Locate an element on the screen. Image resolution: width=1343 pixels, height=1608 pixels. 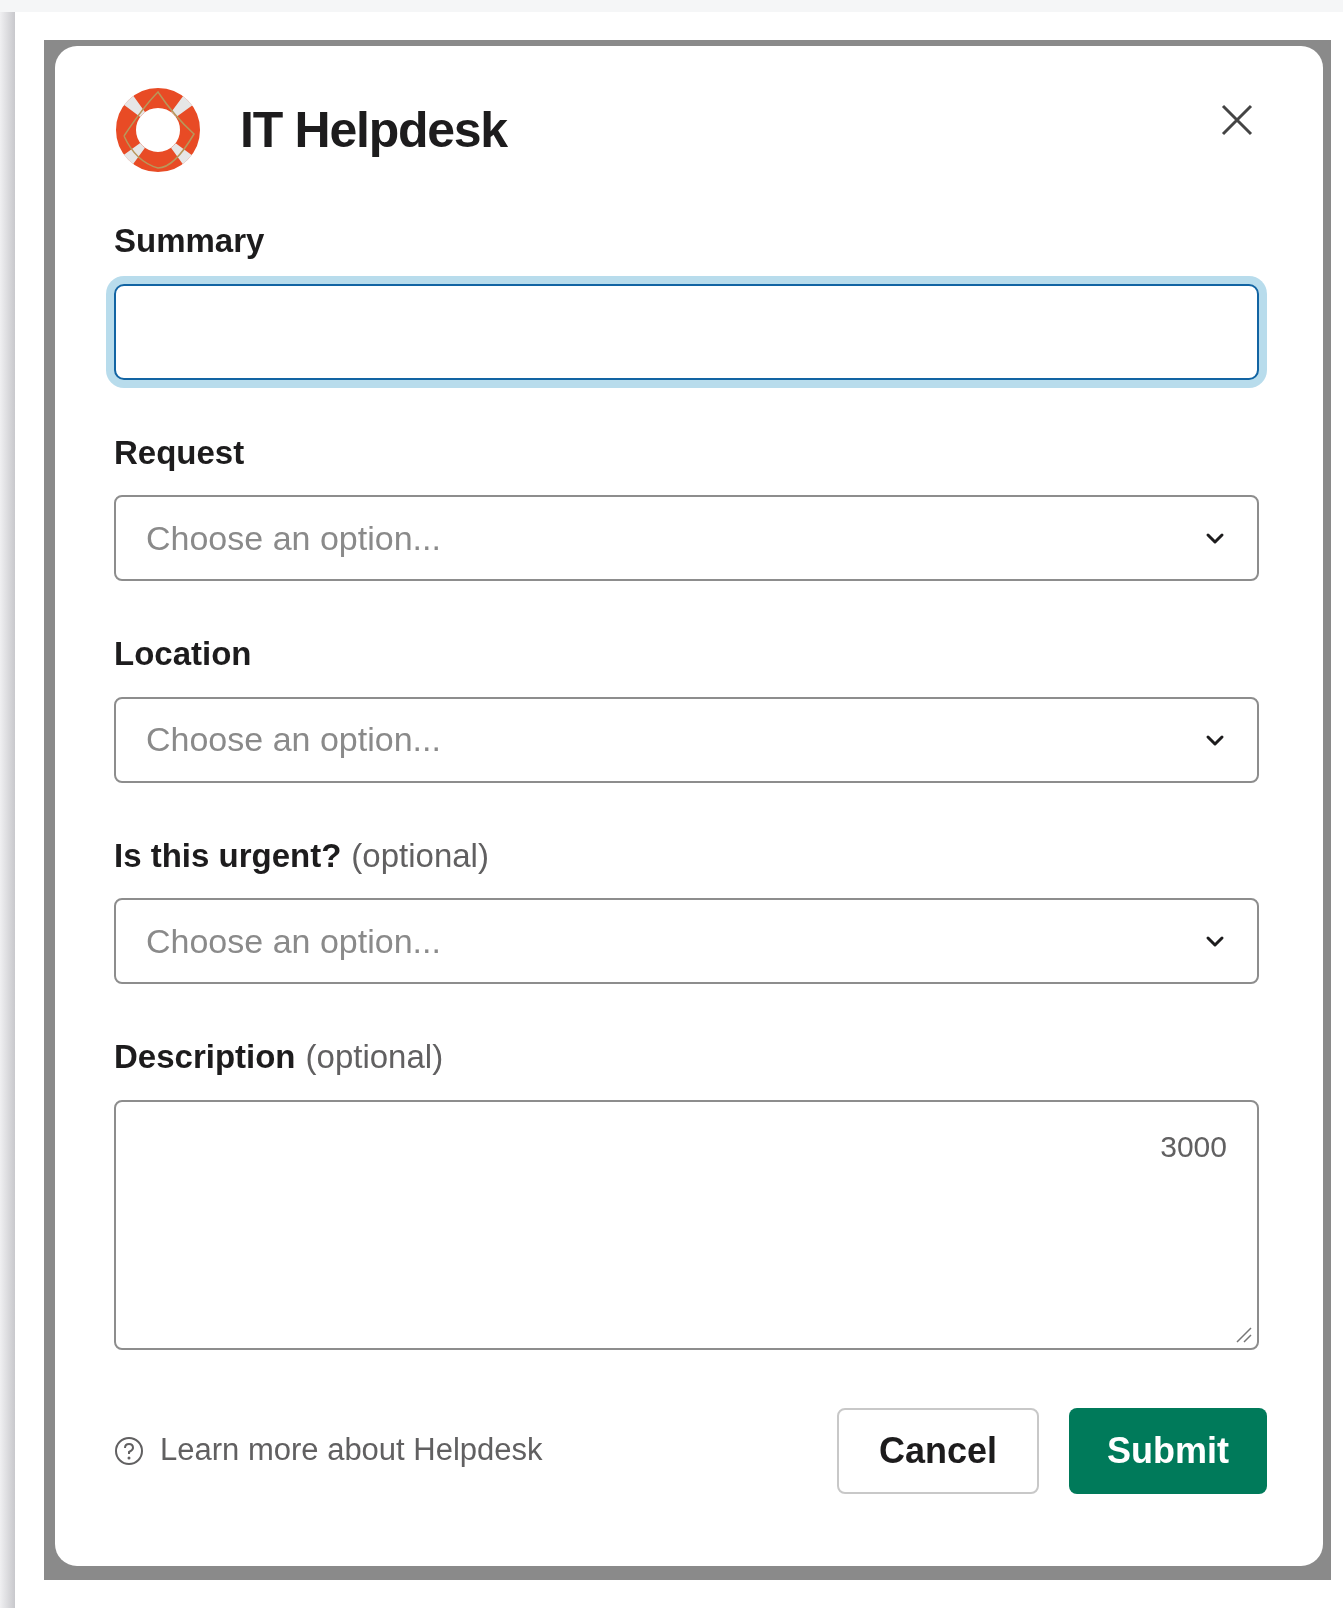
close-icon is located at coordinates (1237, 120).